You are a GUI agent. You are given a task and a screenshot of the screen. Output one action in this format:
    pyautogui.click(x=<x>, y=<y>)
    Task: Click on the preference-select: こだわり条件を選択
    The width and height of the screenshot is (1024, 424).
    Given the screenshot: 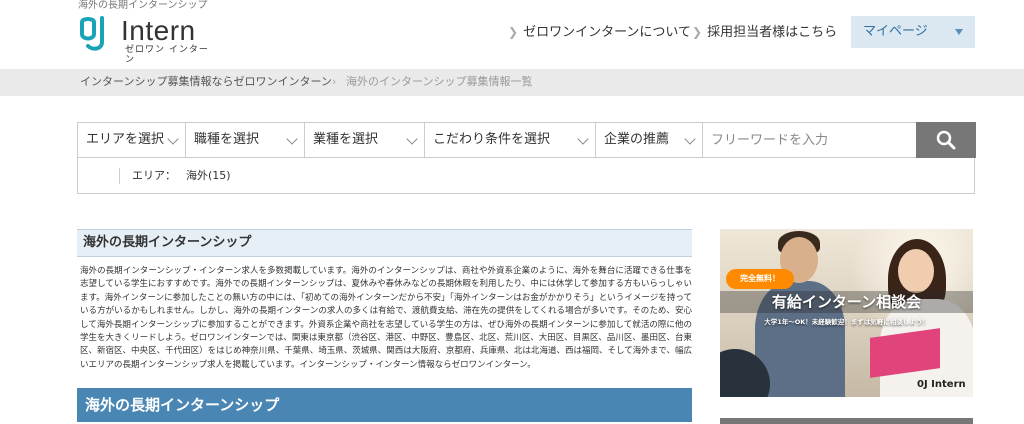 What is the action you would take?
    pyautogui.click(x=510, y=140)
    